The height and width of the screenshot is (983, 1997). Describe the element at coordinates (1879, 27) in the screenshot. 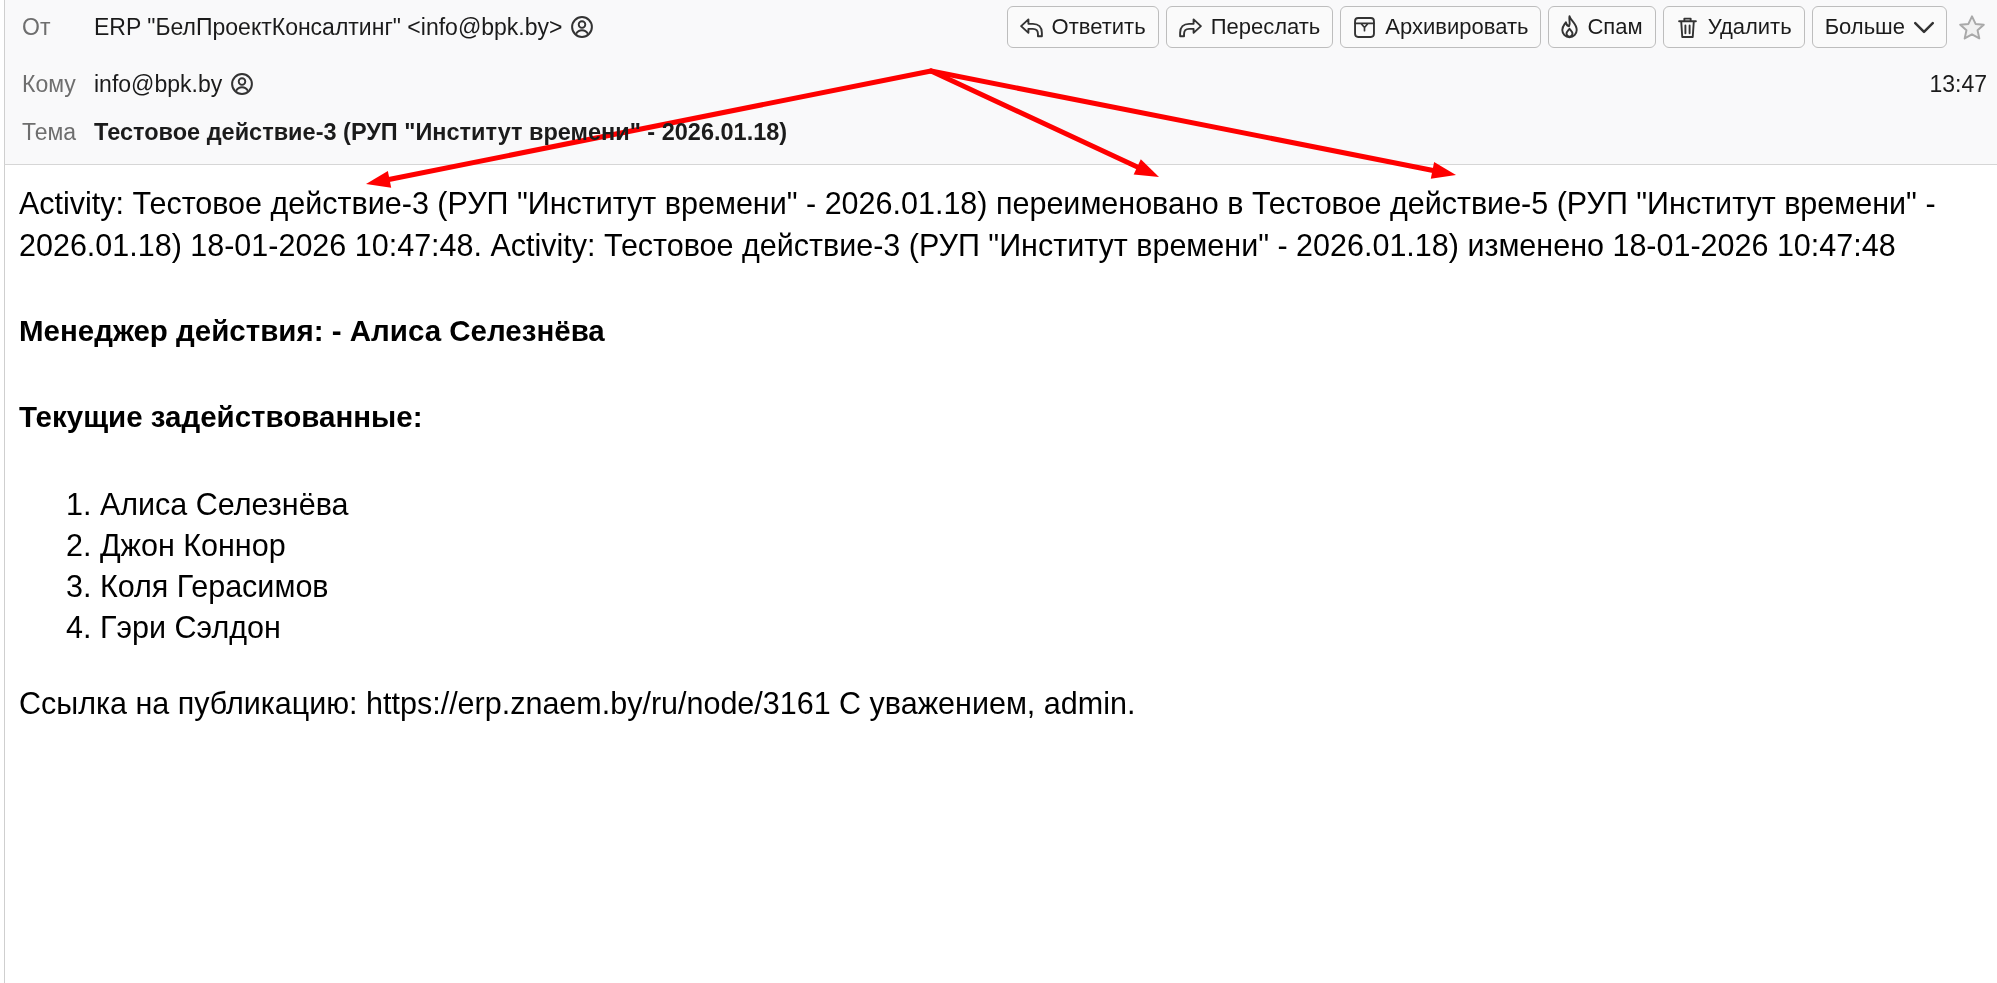

I see `more-button: Больше` at that location.